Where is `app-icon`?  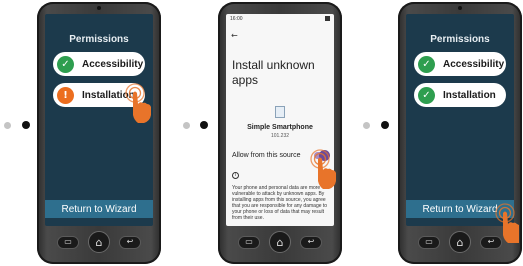 app-icon is located at coordinates (280, 112).